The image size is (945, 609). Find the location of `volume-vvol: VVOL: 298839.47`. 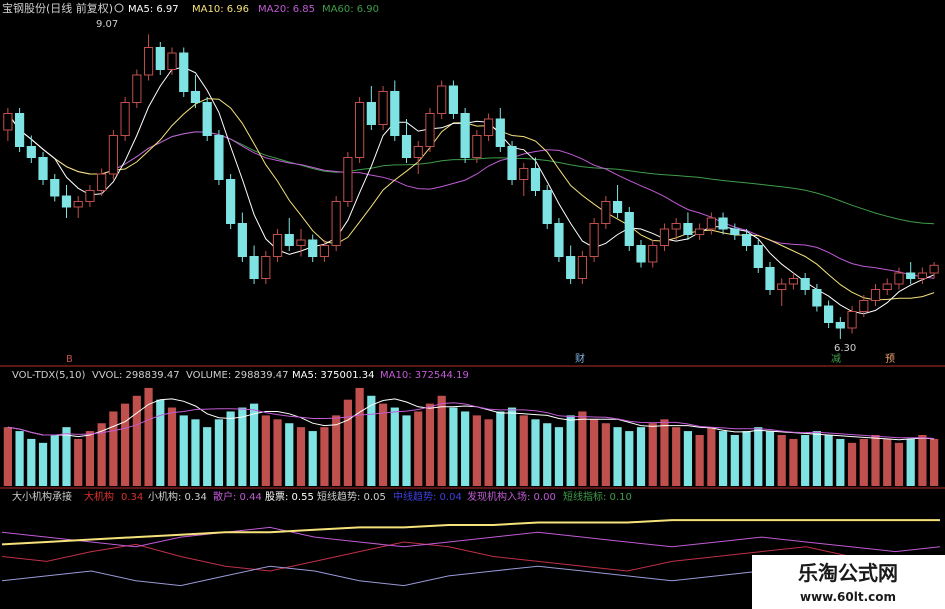

volume-vvol: VVOL: 298839.47 is located at coordinates (136, 375).